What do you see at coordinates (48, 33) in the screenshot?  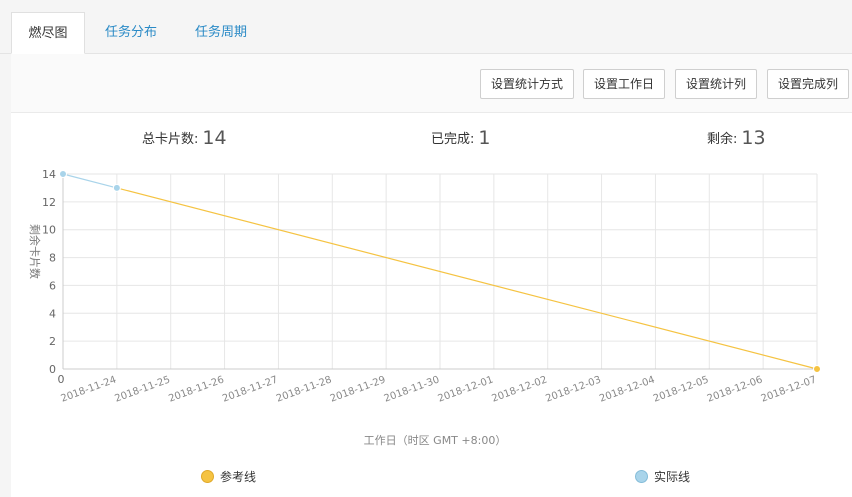 I see `tab-burndown: 燃尽图` at bounding box center [48, 33].